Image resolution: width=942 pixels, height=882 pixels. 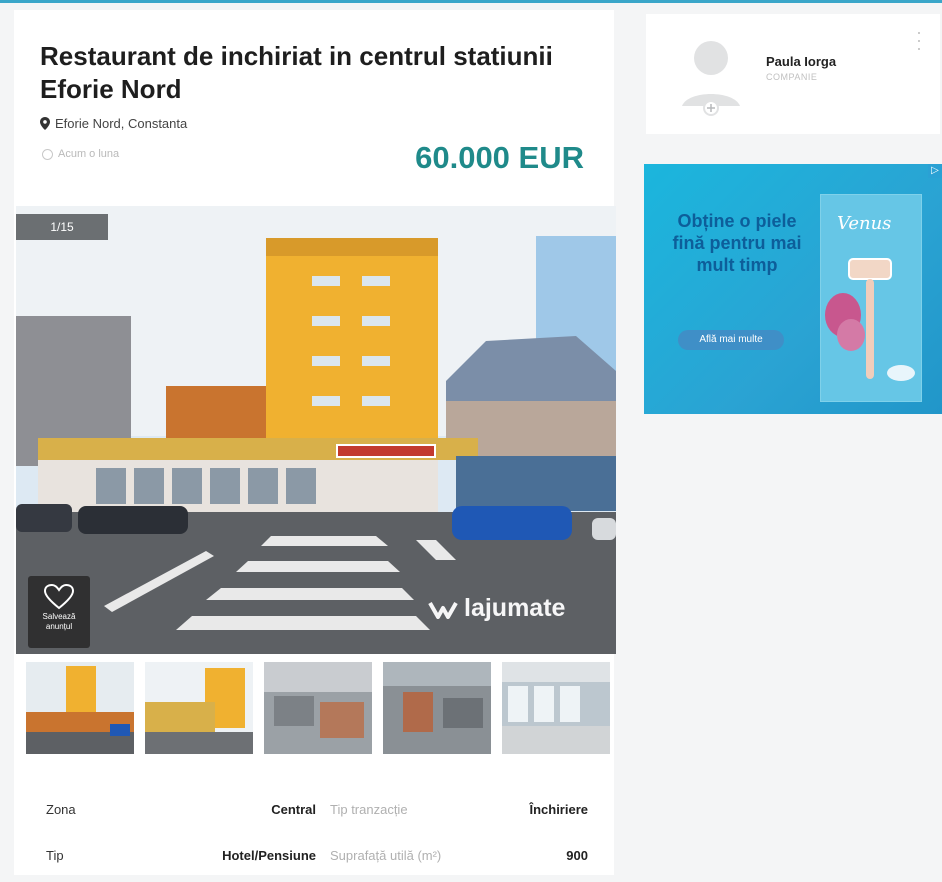 What do you see at coordinates (731, 340) in the screenshot?
I see `ad-cta-button: Află mai multe` at bounding box center [731, 340].